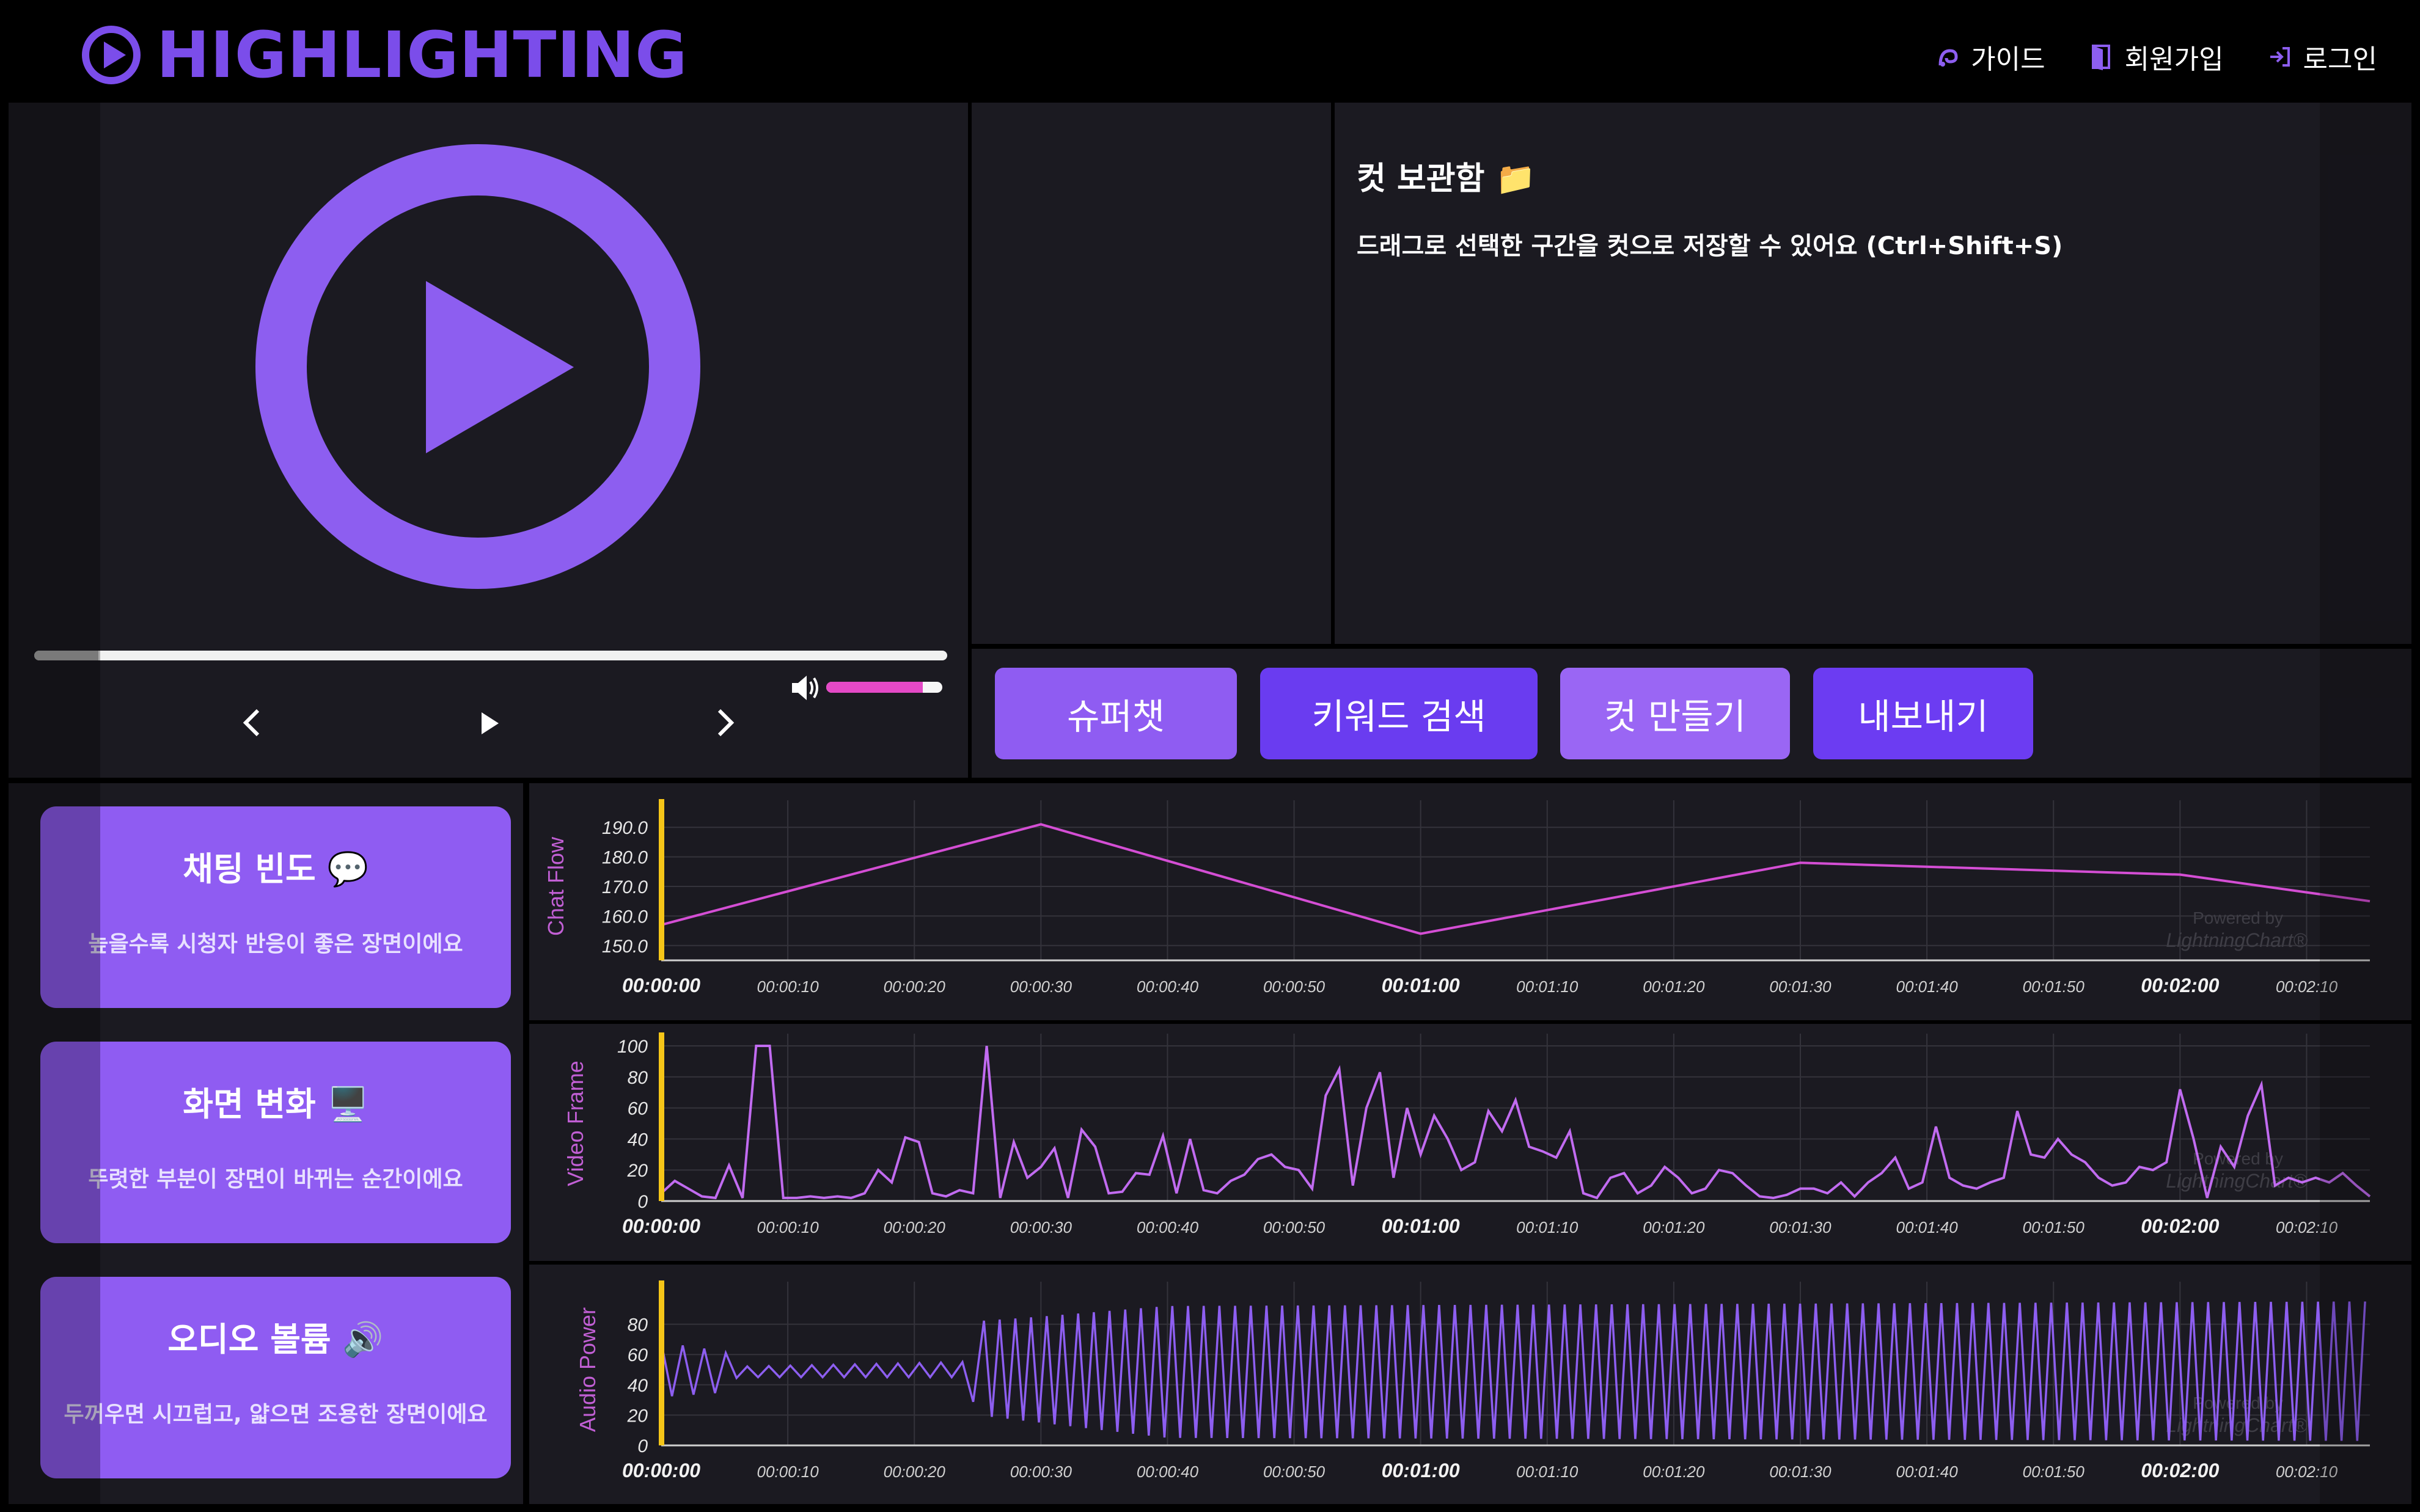 The width and height of the screenshot is (2420, 1512). I want to click on volume-slider-fill, so click(875, 688).